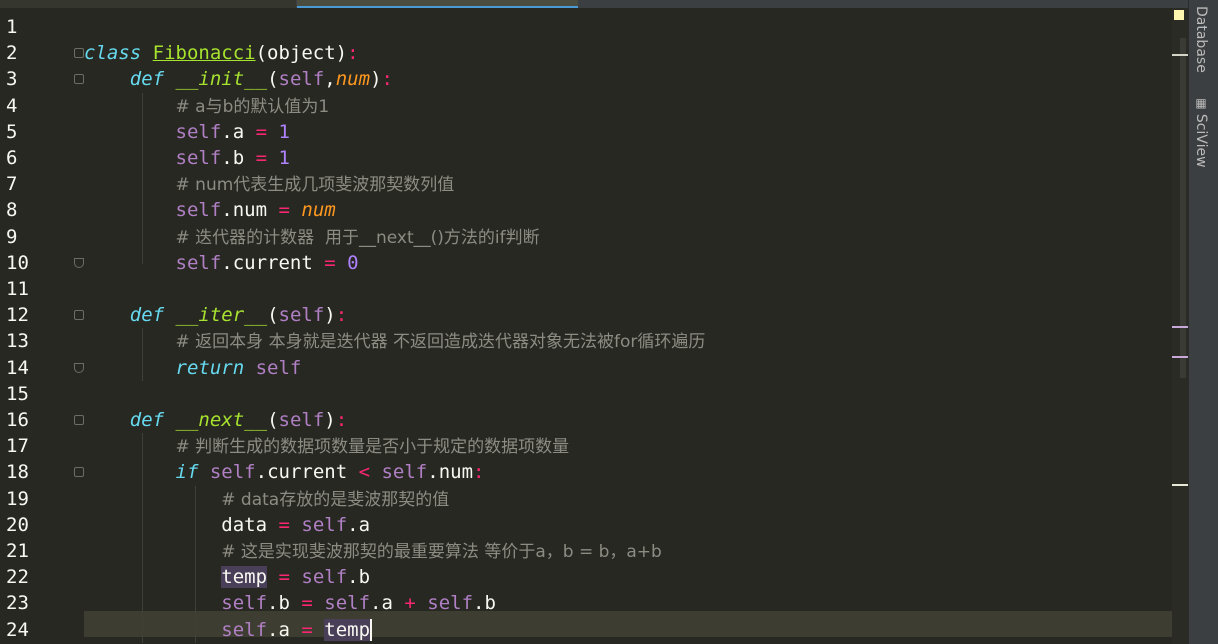  What do you see at coordinates (12, 131) in the screenshot?
I see `line-number: 5` at bounding box center [12, 131].